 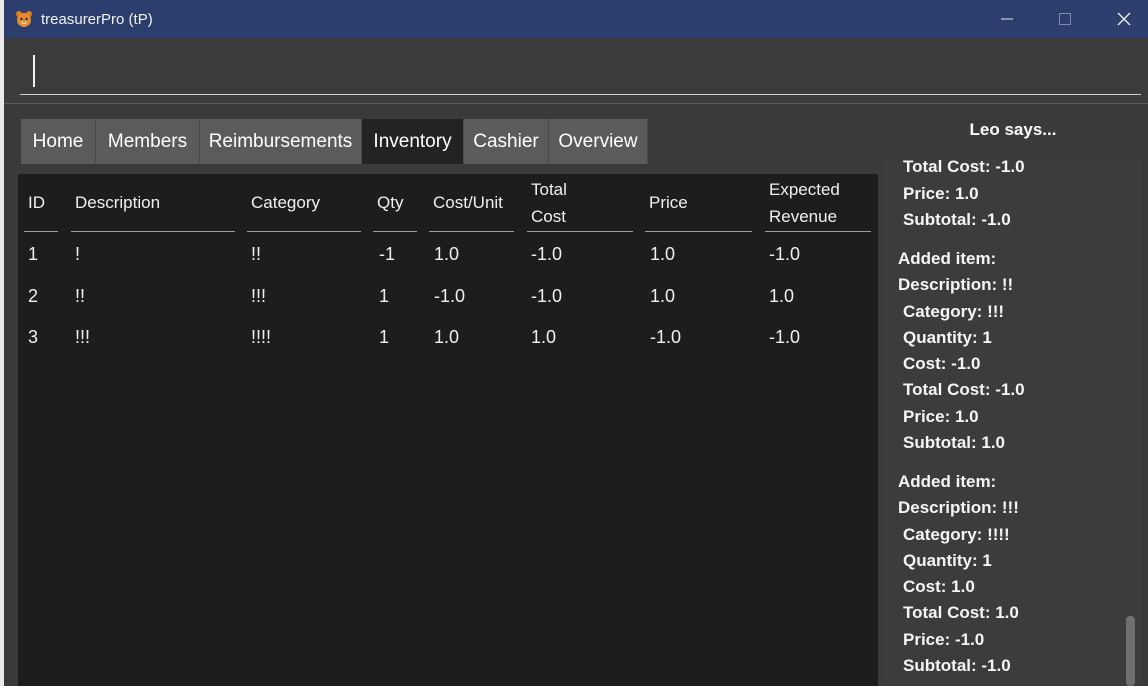 I want to click on tab-cashier: Cashier, so click(x=506, y=141).